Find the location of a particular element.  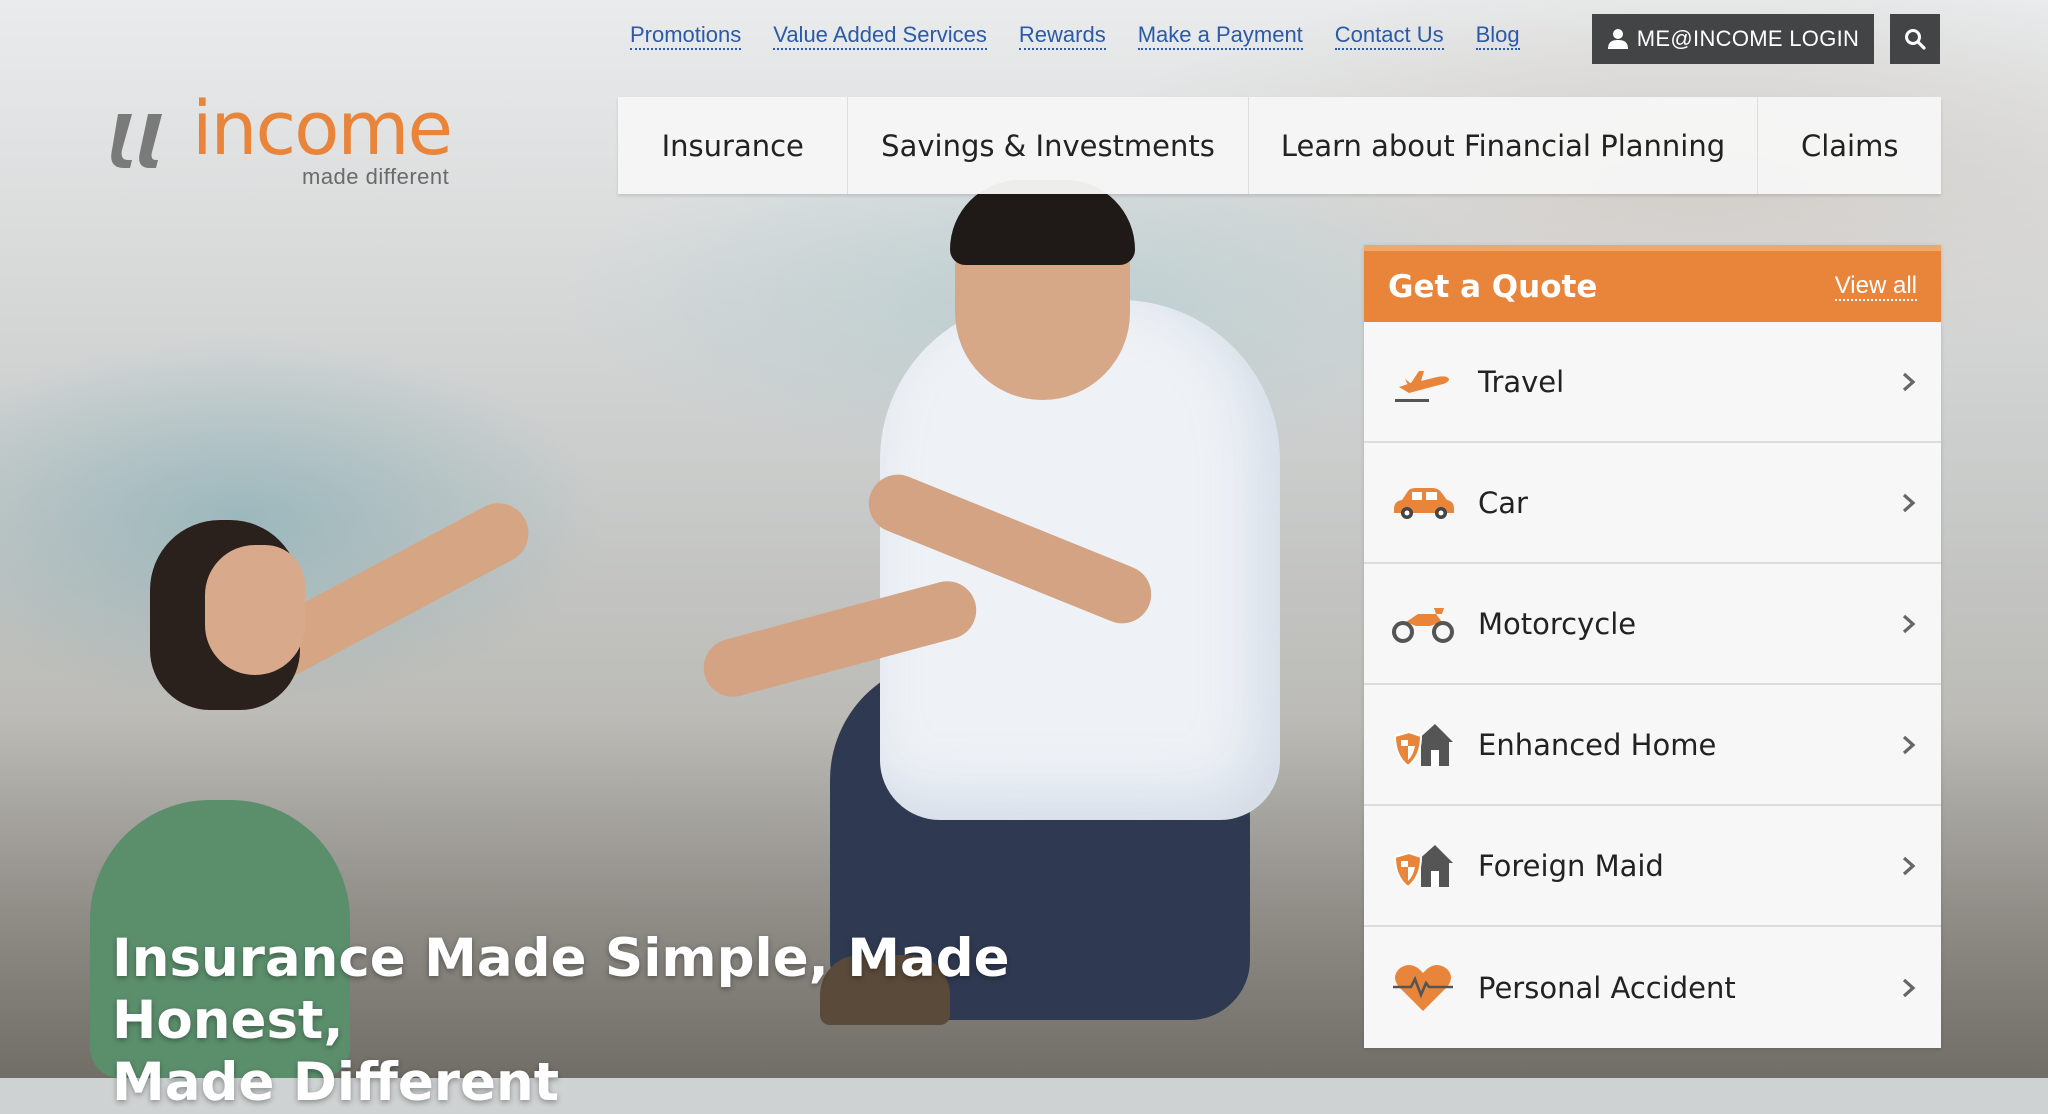

quote-item-car: Car is located at coordinates (1652, 503).